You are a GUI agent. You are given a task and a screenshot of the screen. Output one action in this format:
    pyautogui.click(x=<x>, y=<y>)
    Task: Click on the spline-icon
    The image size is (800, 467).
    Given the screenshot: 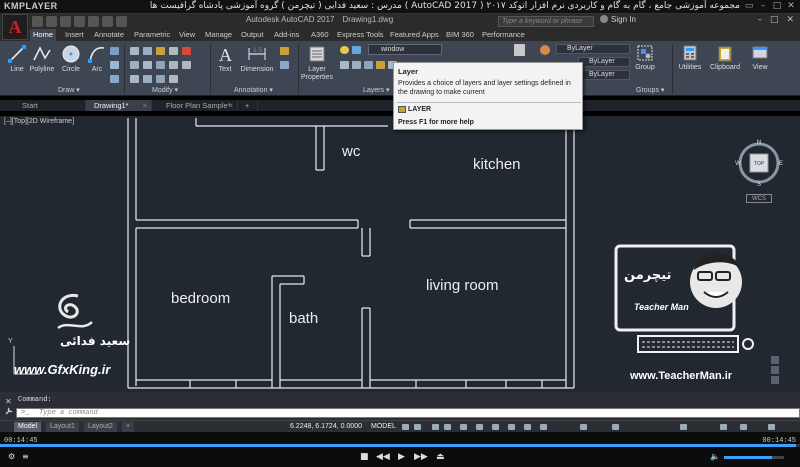 What is the action you would take?
    pyautogui.click(x=114, y=79)
    